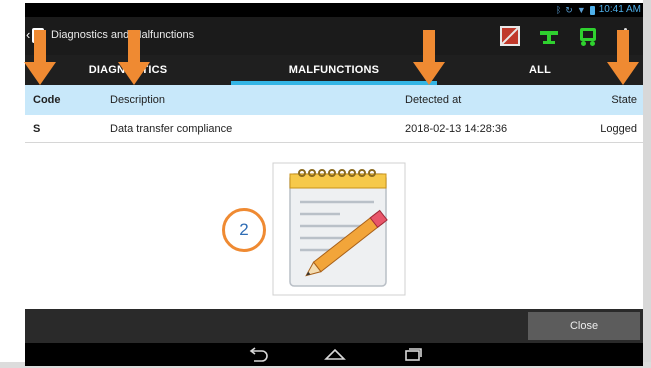 The image size is (651, 368). Describe the element at coordinates (334, 100) in the screenshot. I see `table-header: Code Description Detected at State` at that location.